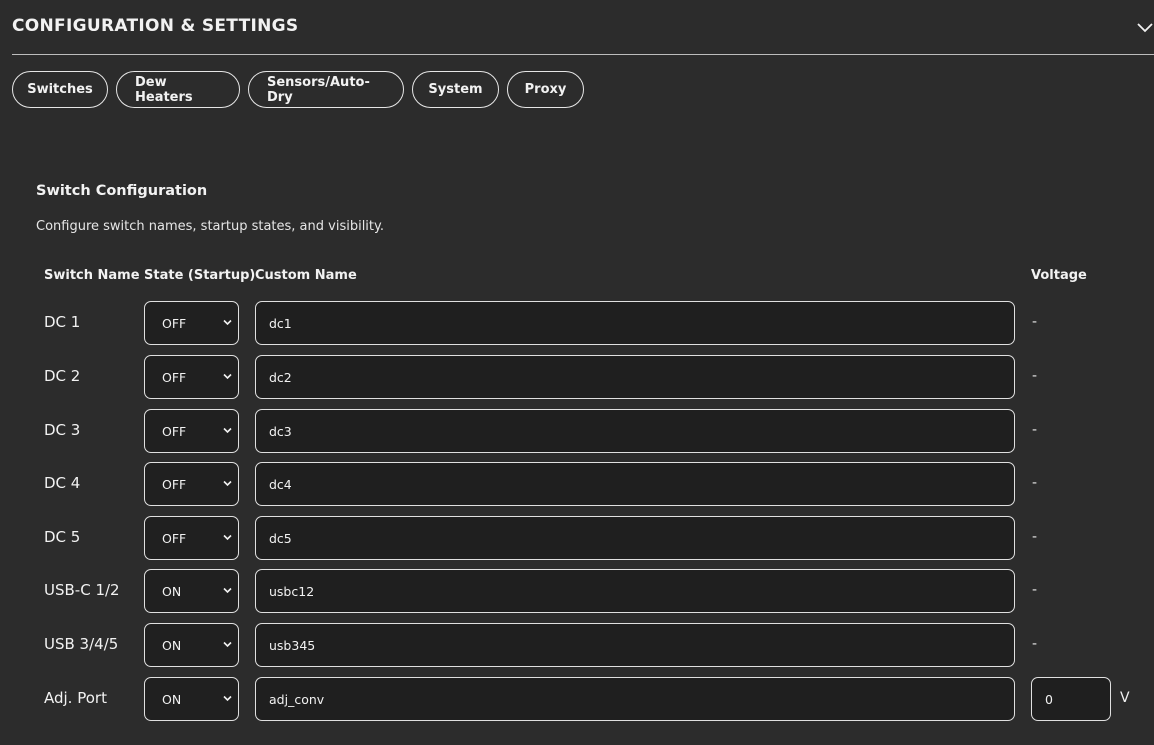 The width and height of the screenshot is (1154, 745). I want to click on custom-name-input: usbc12, so click(635, 591).